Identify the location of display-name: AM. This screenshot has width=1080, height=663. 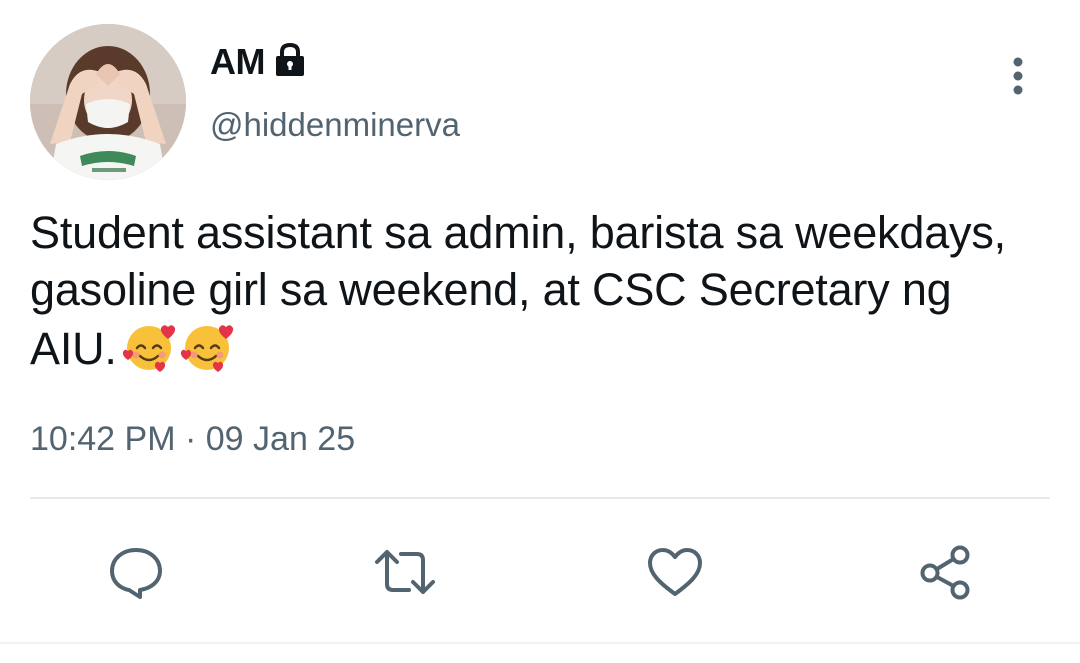
(238, 62).